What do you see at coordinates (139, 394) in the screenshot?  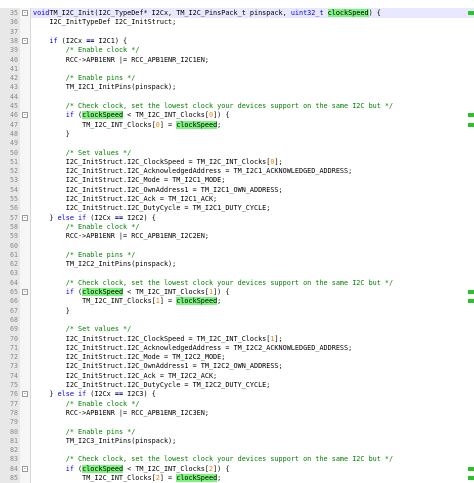 I see `code-token: I2C3) {` at bounding box center [139, 394].